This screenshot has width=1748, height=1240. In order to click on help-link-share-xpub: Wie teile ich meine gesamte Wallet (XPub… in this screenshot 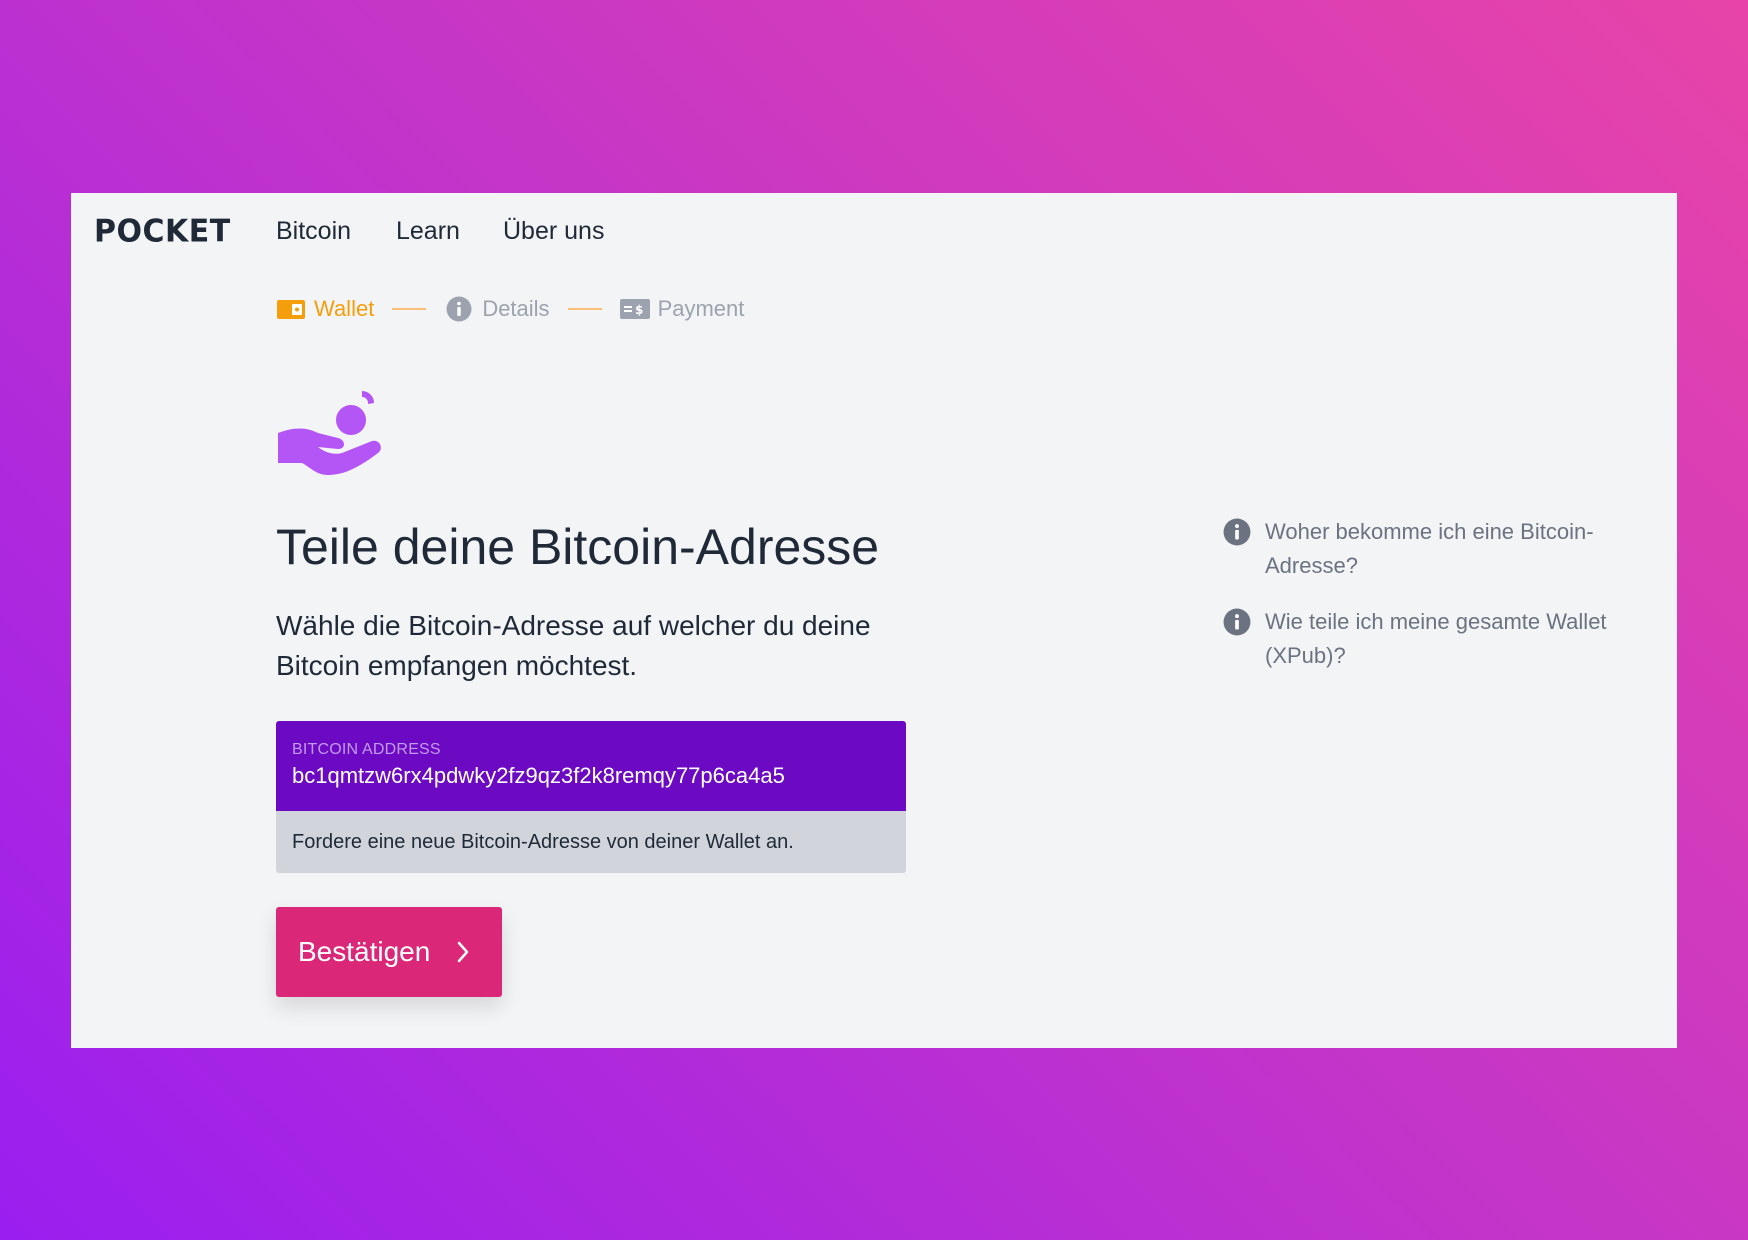, I will do `click(1423, 639)`.